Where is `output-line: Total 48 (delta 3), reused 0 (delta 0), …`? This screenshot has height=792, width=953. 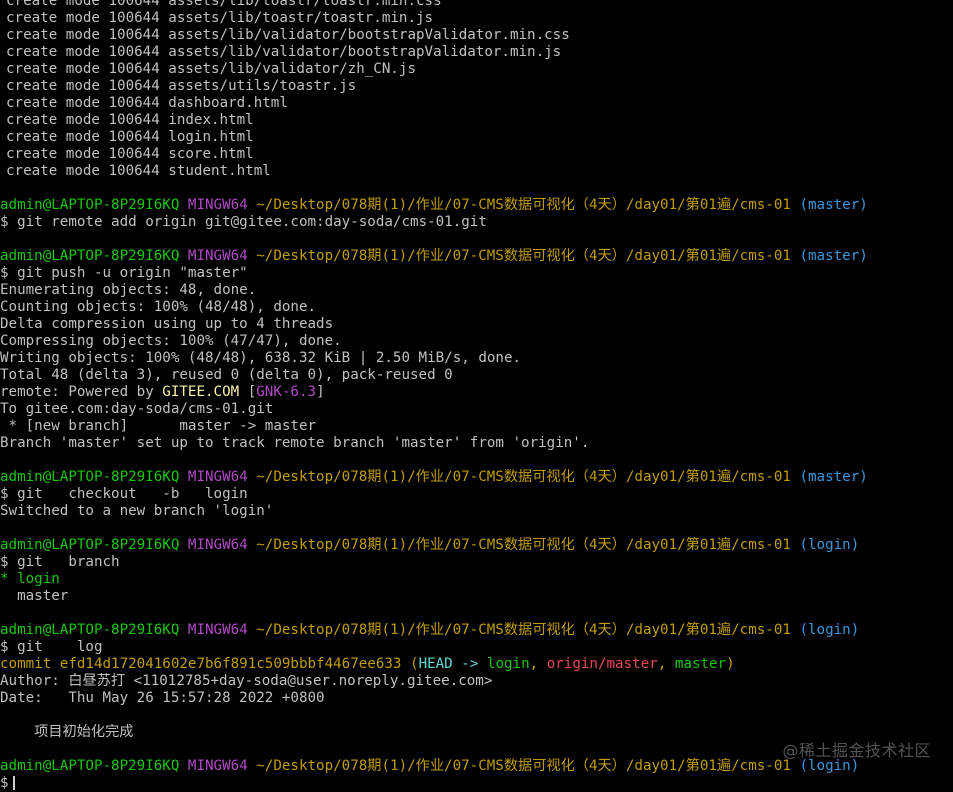 output-line: Total 48 (delta 3), reused 0 (delta 0), … is located at coordinates (226, 375).